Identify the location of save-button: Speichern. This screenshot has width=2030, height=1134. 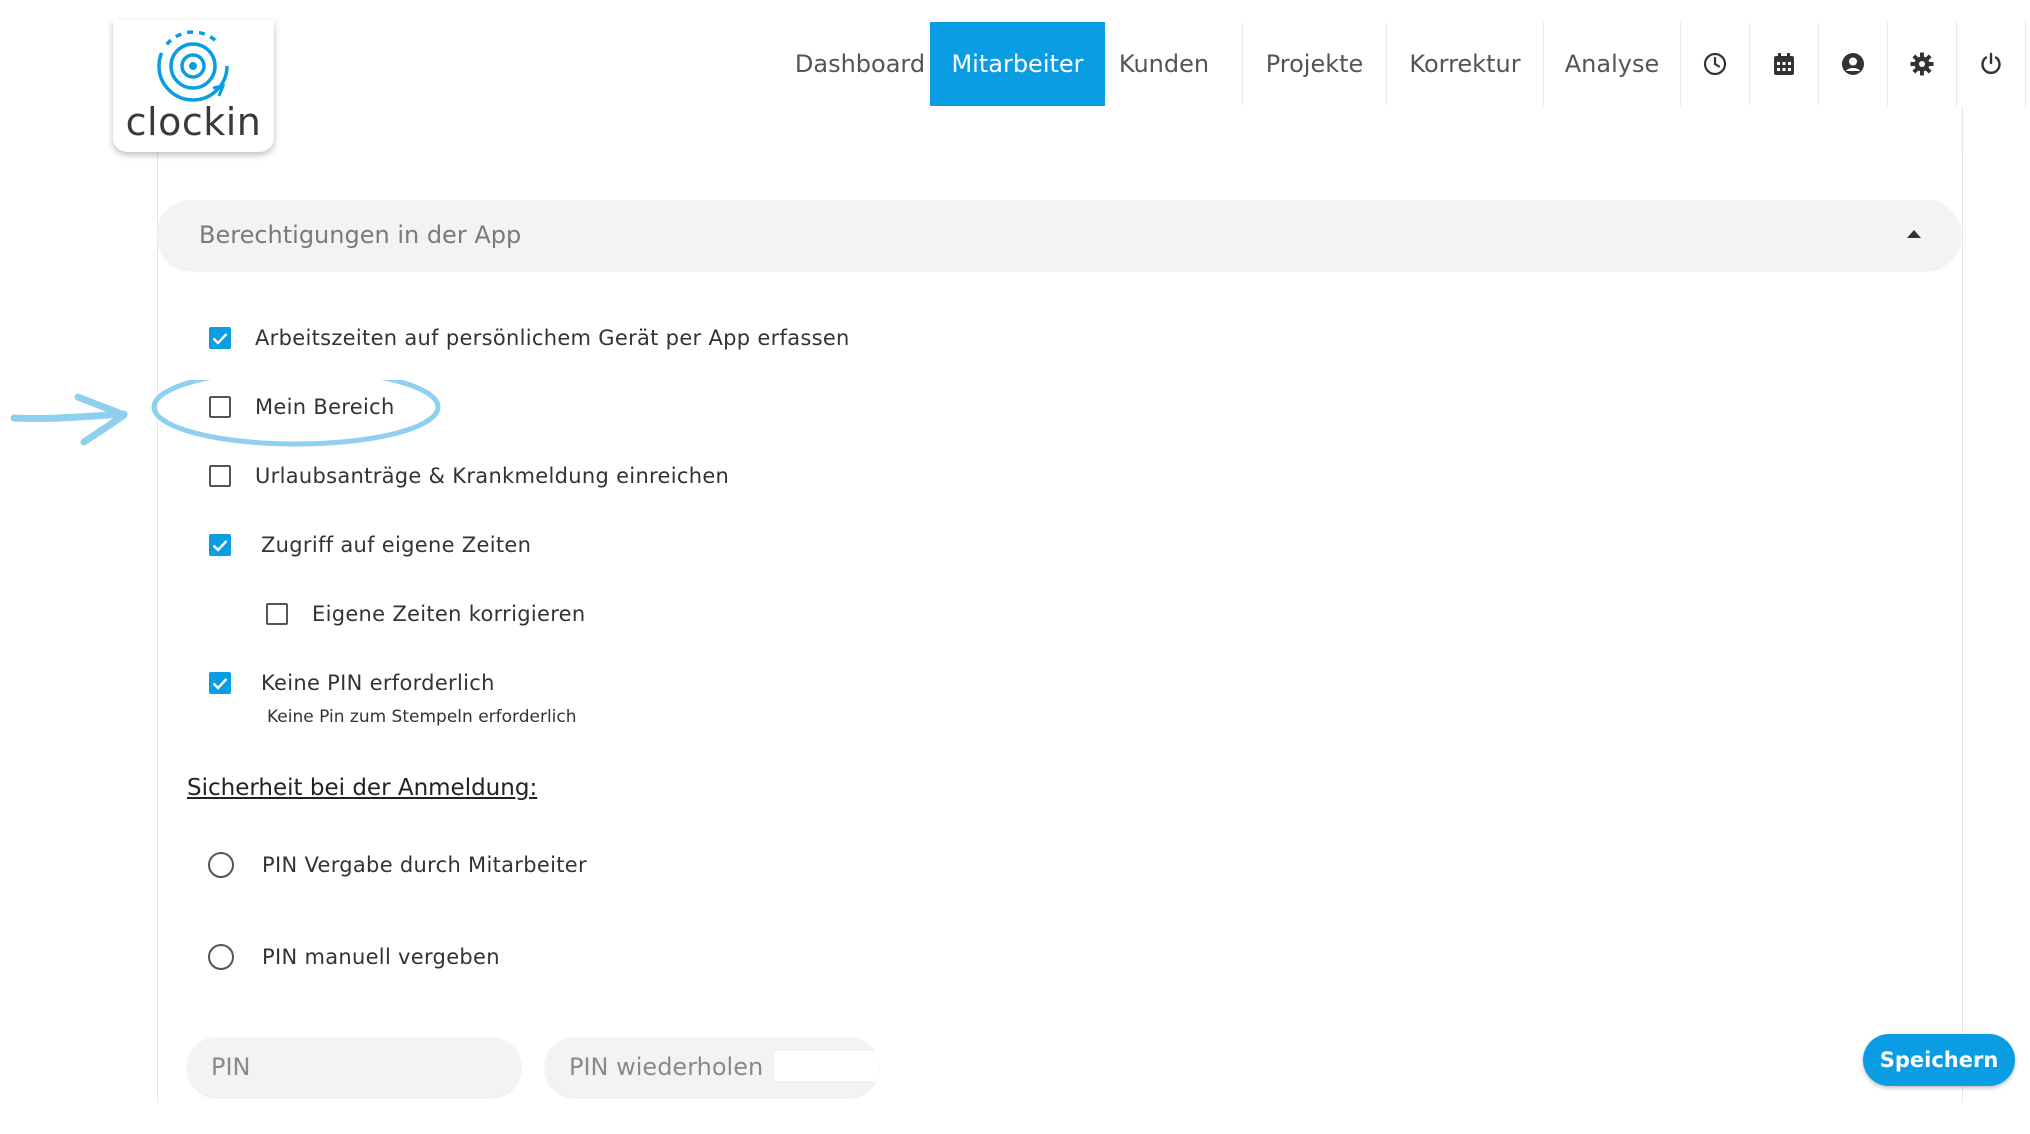
(1939, 1060).